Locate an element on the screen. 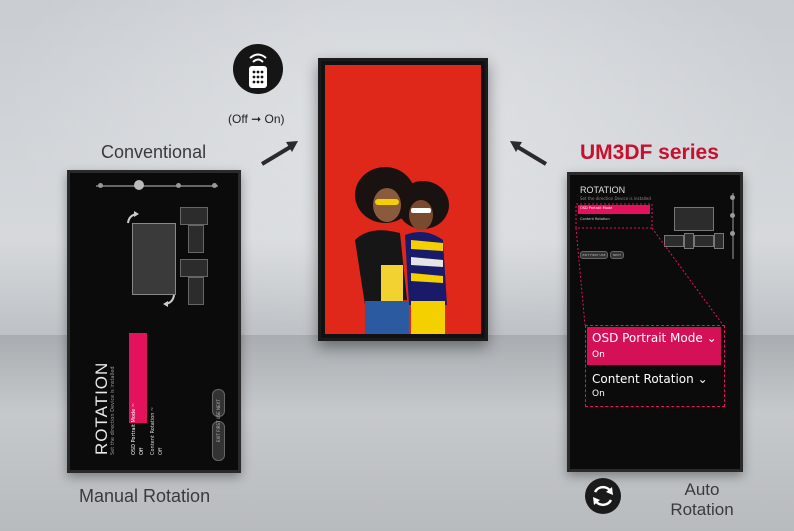 This screenshot has width=794, height=531. zoom-osd-value: On is located at coordinates (598, 355).